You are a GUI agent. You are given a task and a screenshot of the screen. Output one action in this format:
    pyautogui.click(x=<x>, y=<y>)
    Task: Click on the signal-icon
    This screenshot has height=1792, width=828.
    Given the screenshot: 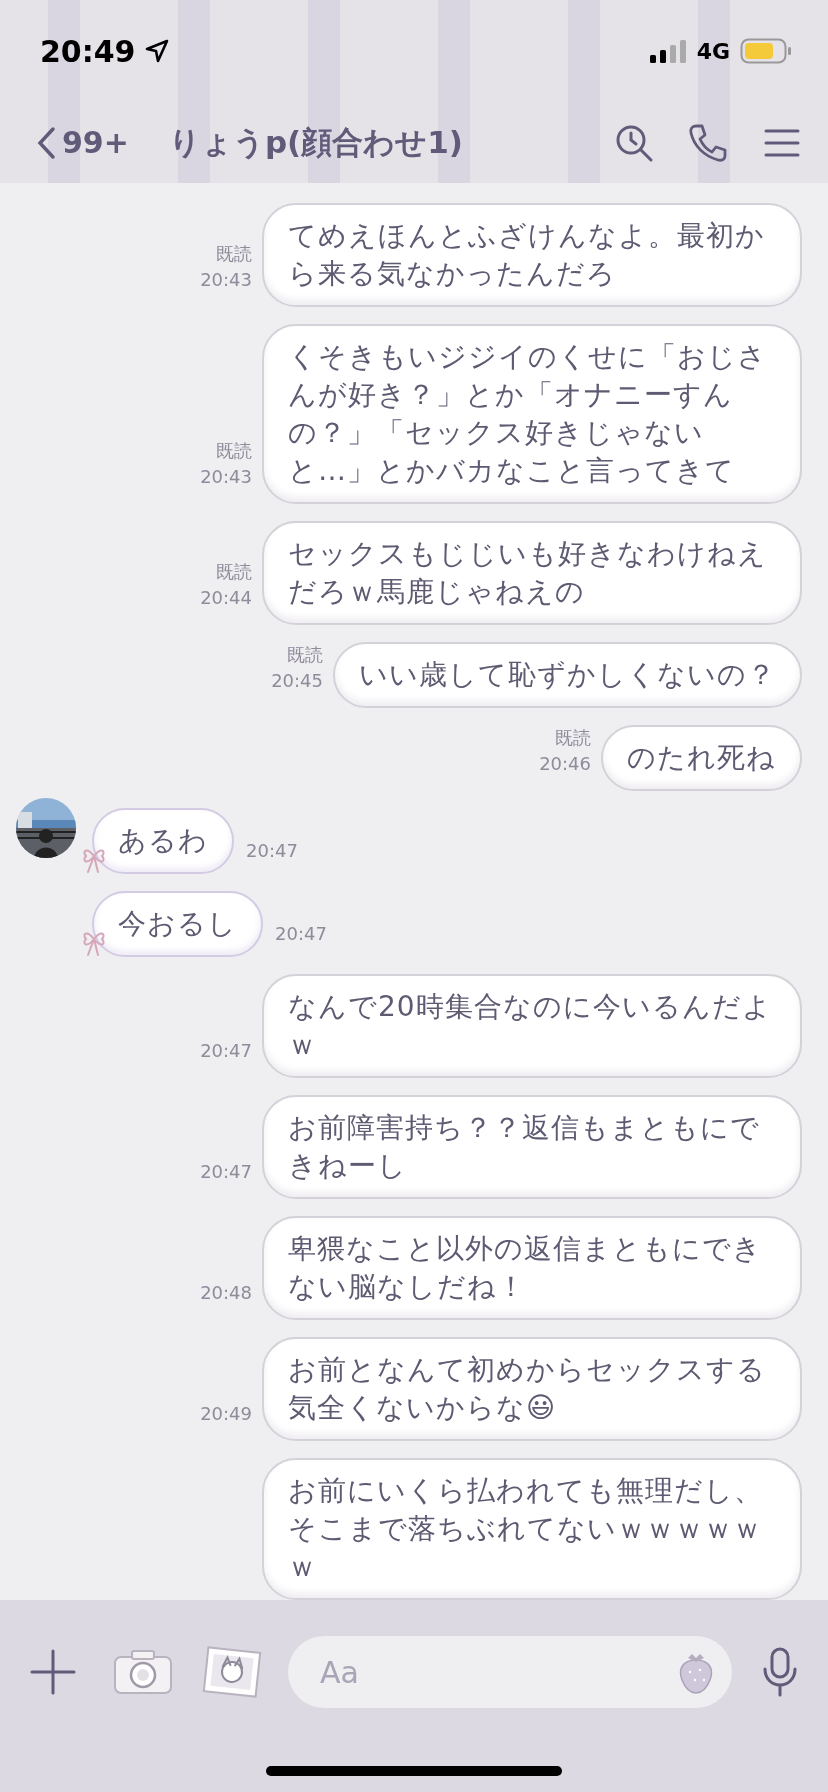 What is the action you would take?
    pyautogui.click(x=668, y=51)
    